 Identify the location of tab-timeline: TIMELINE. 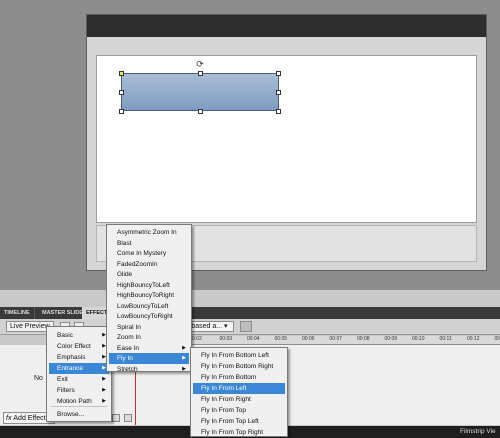
(17, 313).